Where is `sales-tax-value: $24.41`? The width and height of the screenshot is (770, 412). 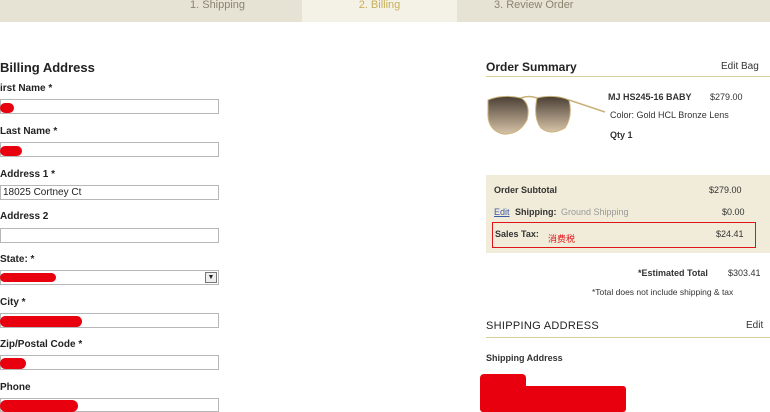 sales-tax-value: $24.41 is located at coordinates (730, 234).